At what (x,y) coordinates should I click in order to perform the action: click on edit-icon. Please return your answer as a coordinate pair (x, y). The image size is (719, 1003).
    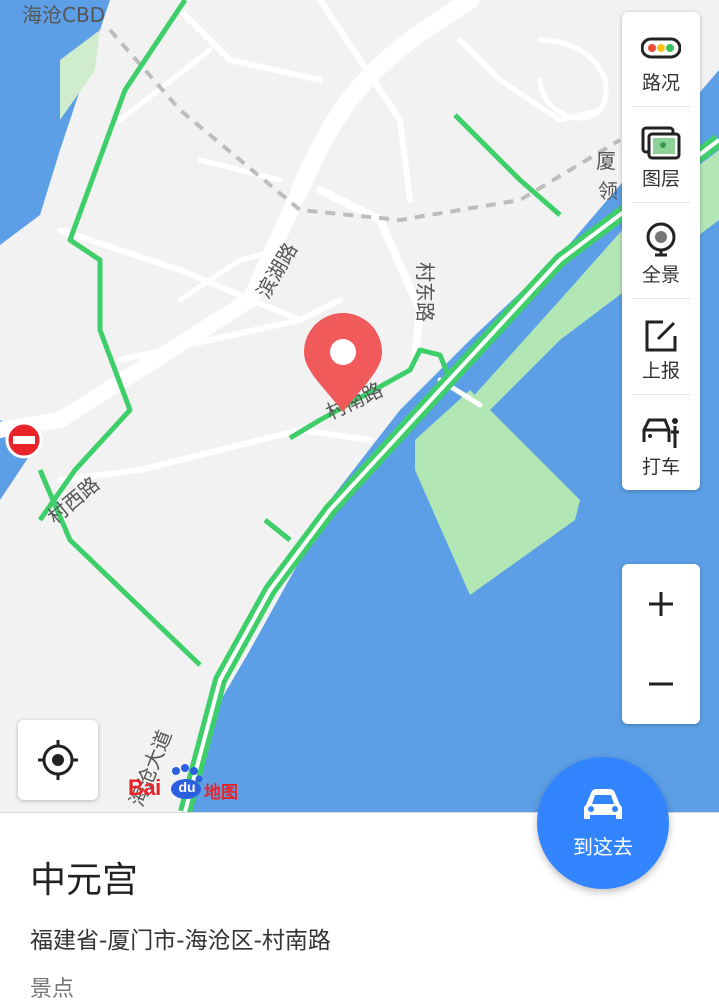
    Looking at the image, I should click on (661, 336).